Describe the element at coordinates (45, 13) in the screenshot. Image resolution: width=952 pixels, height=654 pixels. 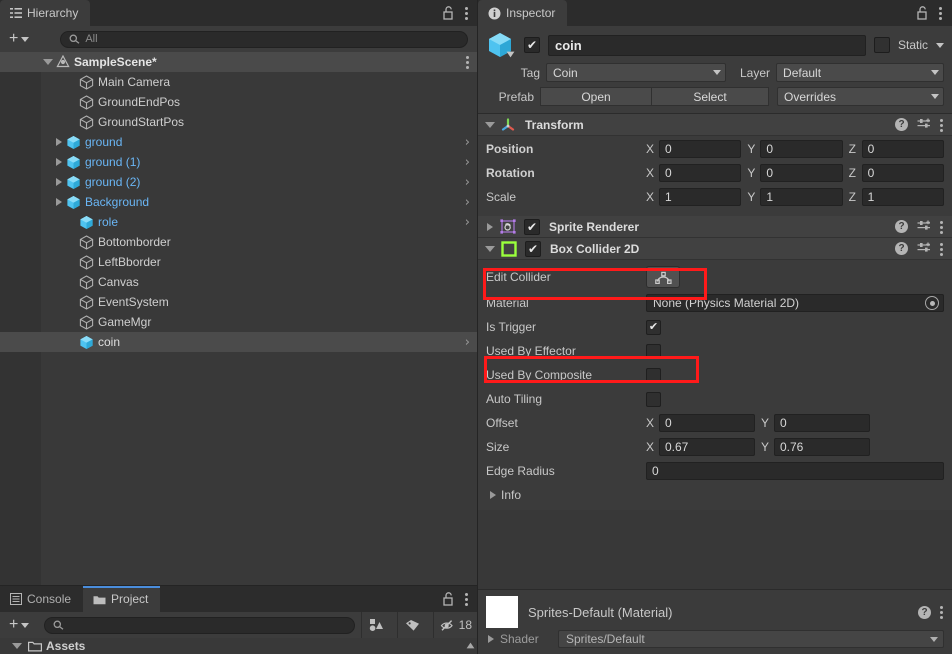
I see `tab-hierarchy: Hierarchy` at that location.